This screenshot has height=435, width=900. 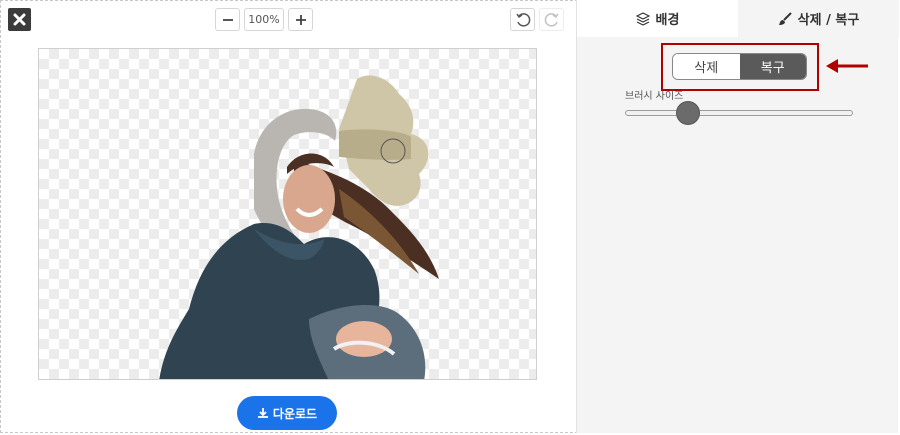 What do you see at coordinates (739, 113) in the screenshot?
I see `brush-size-slider` at bounding box center [739, 113].